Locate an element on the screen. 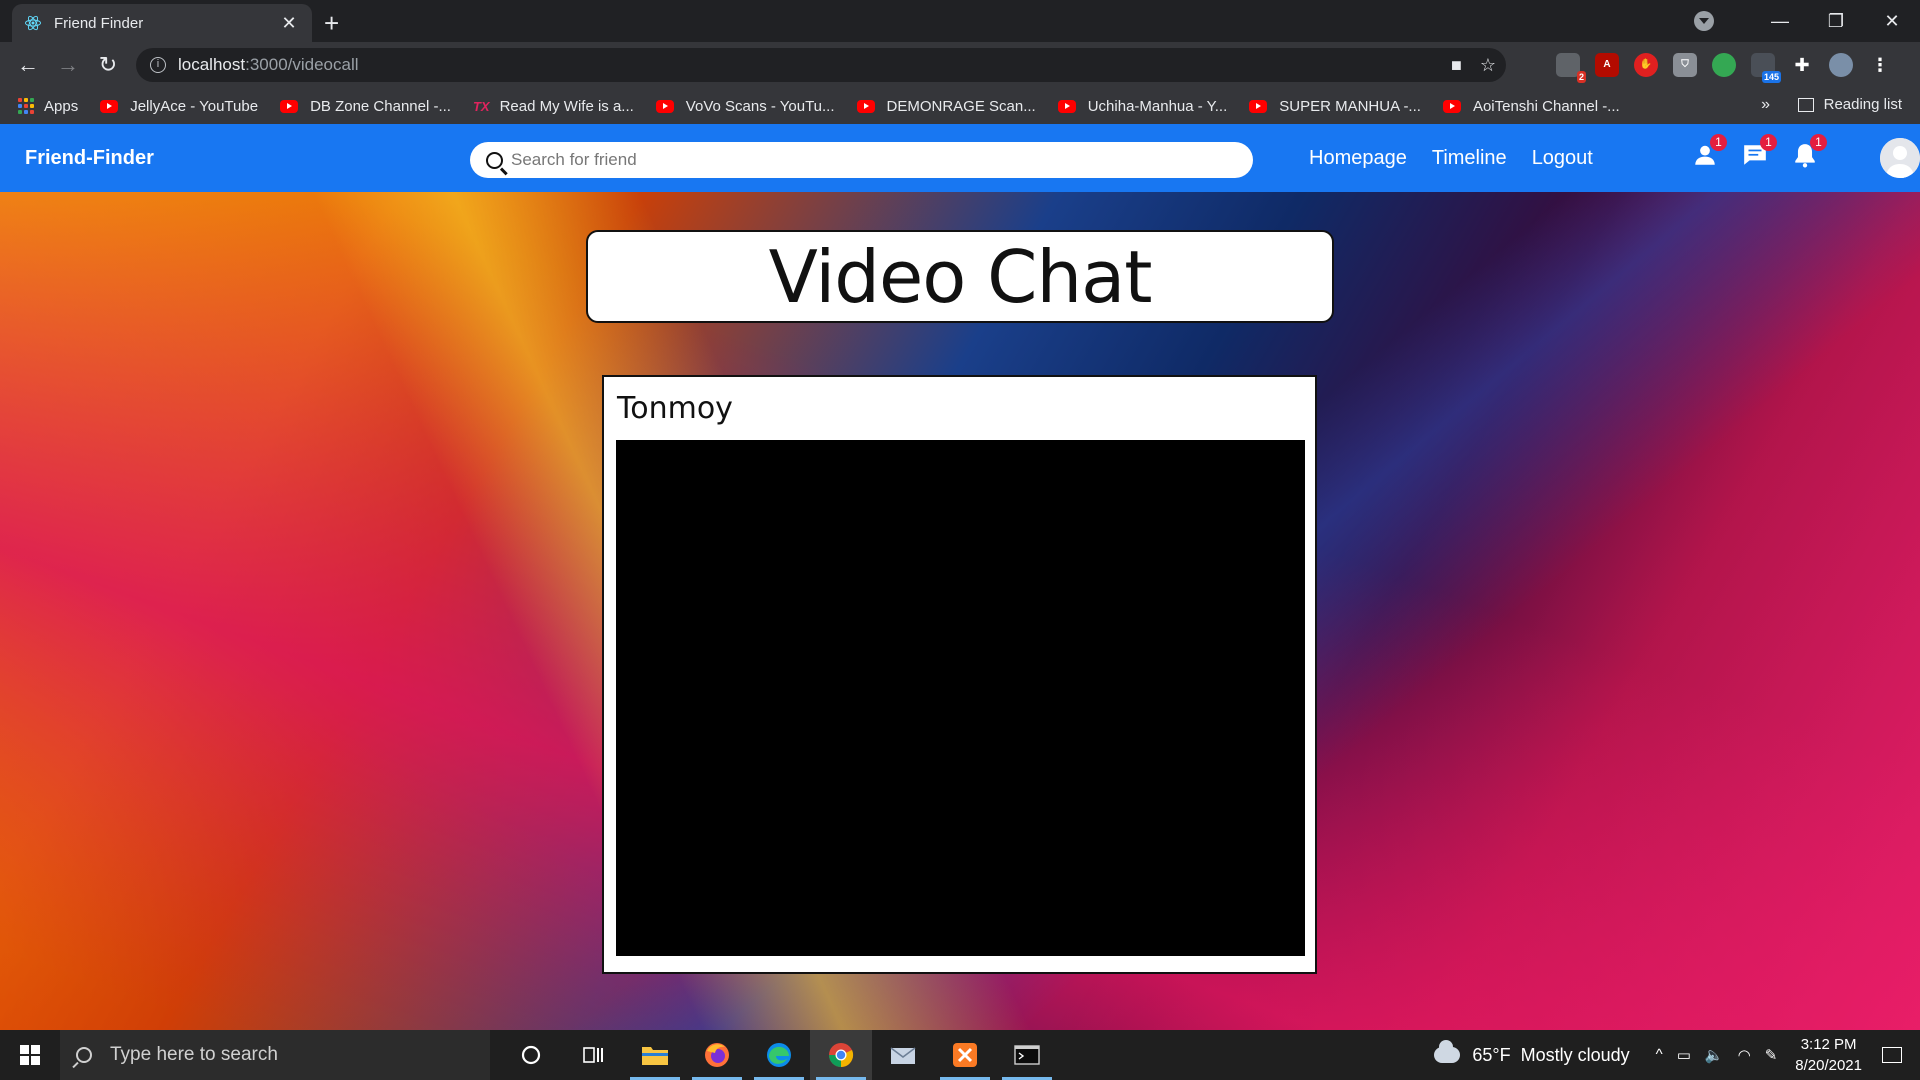 This screenshot has height=1080, width=1920. tab-search-icon is located at coordinates (1704, 21).